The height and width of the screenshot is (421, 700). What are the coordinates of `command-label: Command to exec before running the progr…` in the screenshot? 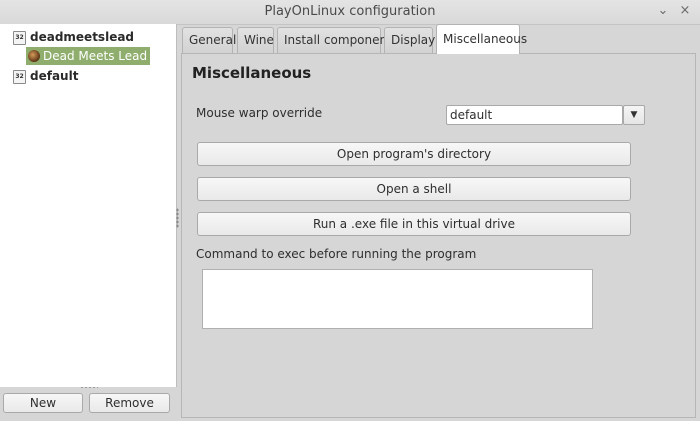 It's located at (336, 254).